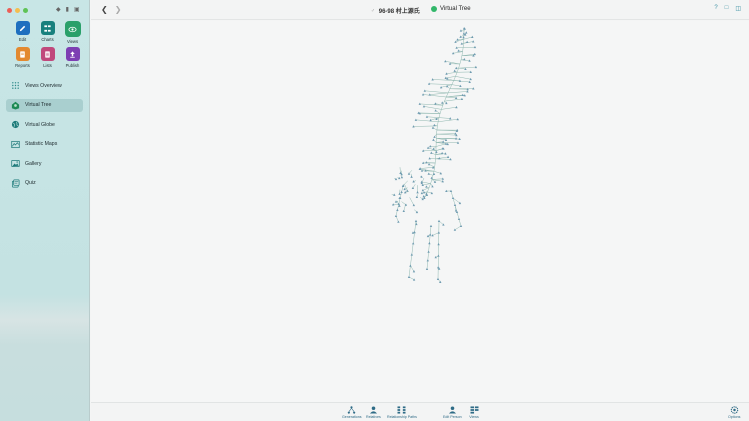 This screenshot has width=749, height=421. What do you see at coordinates (22, 32) in the screenshot?
I see `app-edit: Edit` at bounding box center [22, 32].